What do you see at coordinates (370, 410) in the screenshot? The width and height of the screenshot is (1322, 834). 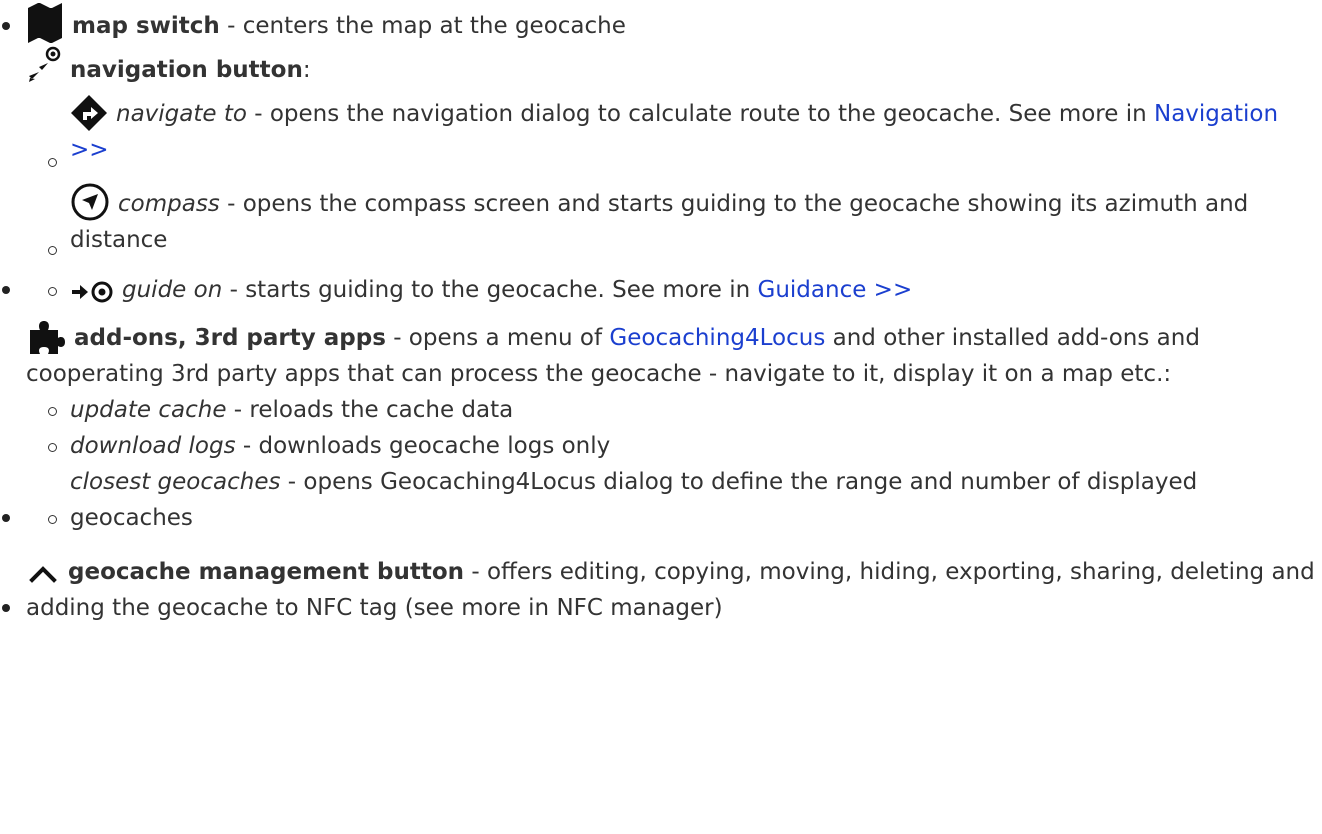 I see `item-description: - reloads the cache data` at bounding box center [370, 410].